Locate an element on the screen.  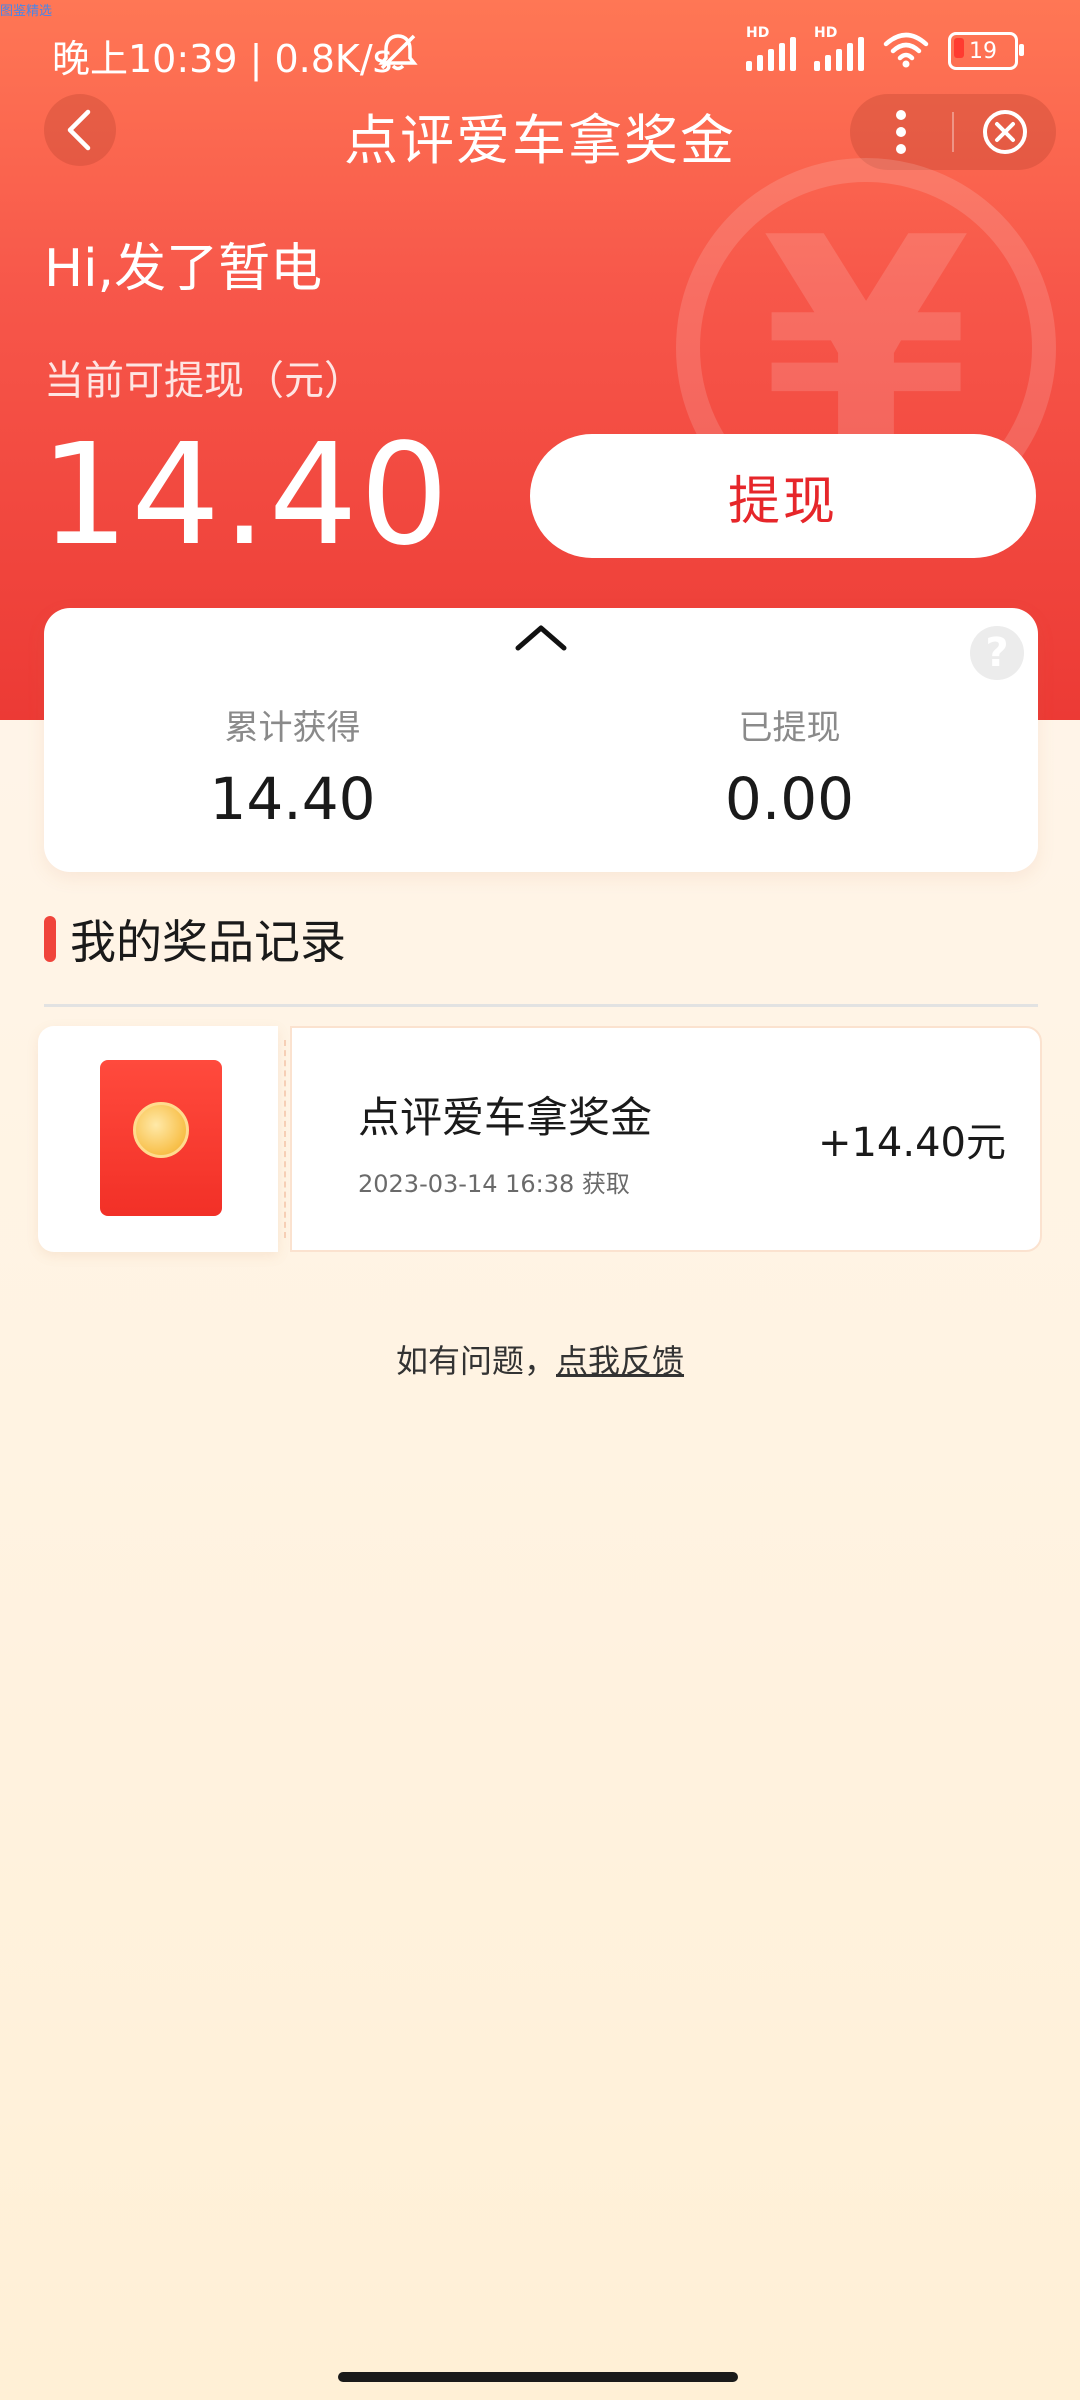
collapse-chevron-button is located at coordinates (541, 639).